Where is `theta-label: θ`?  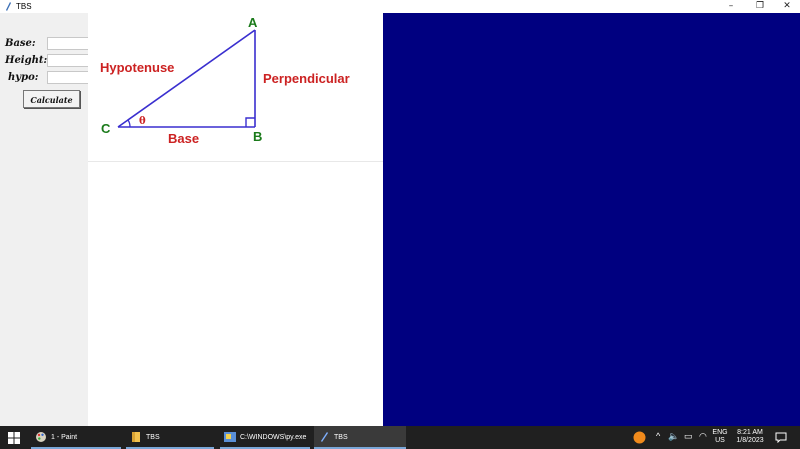
theta-label: θ is located at coordinates (142, 121).